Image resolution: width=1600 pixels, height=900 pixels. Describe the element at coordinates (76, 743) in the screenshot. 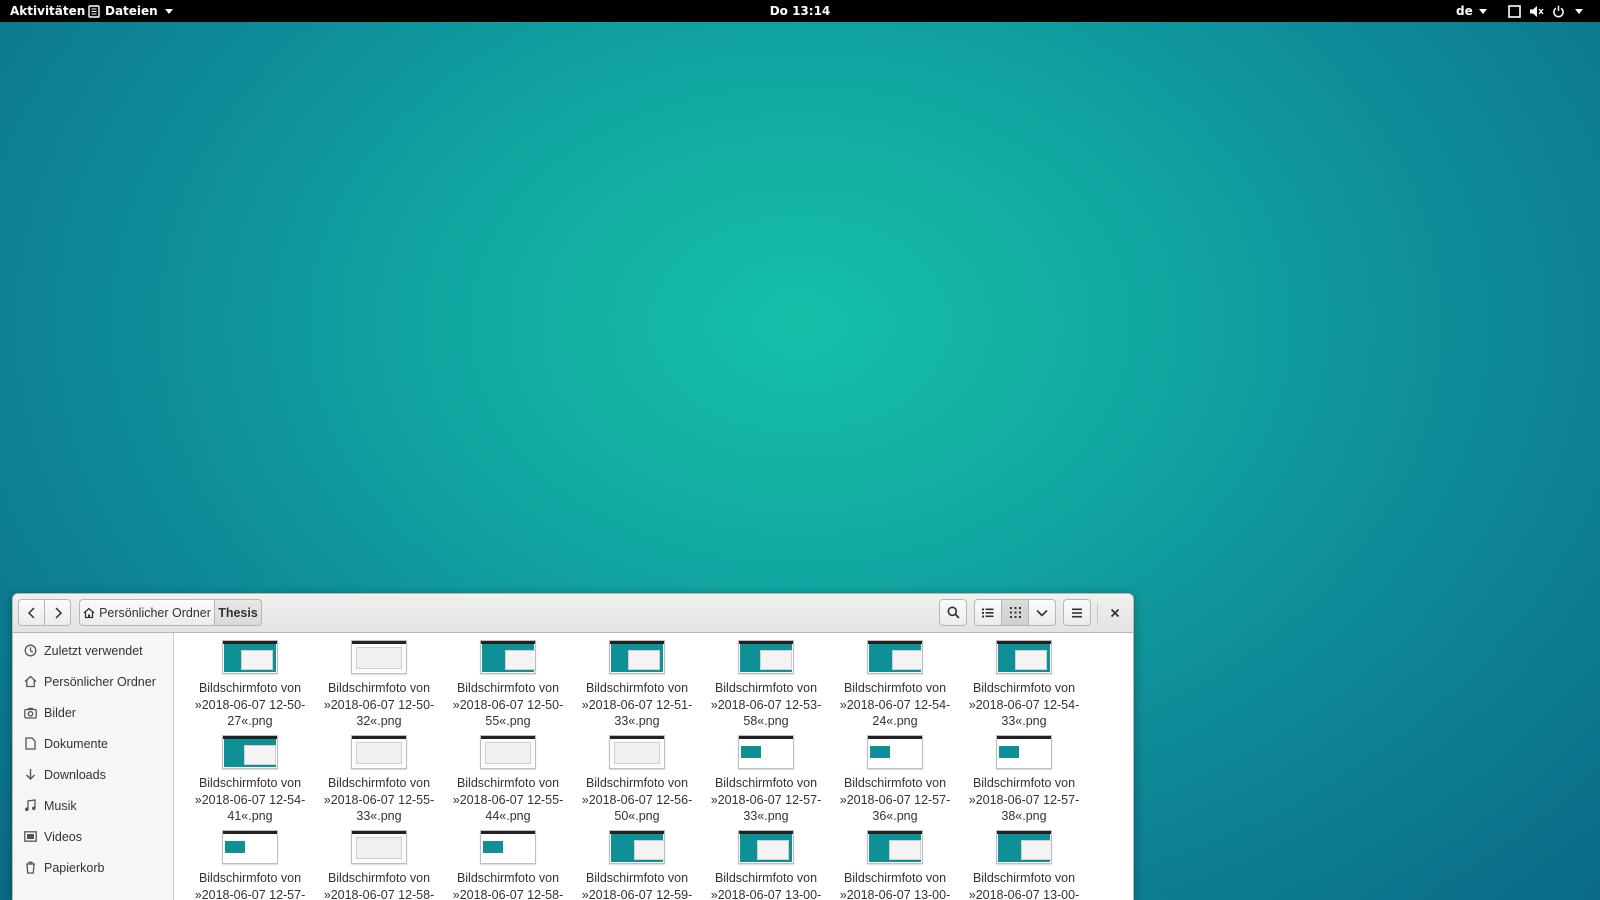

I see `sidebar-item-label: Dokumente` at that location.